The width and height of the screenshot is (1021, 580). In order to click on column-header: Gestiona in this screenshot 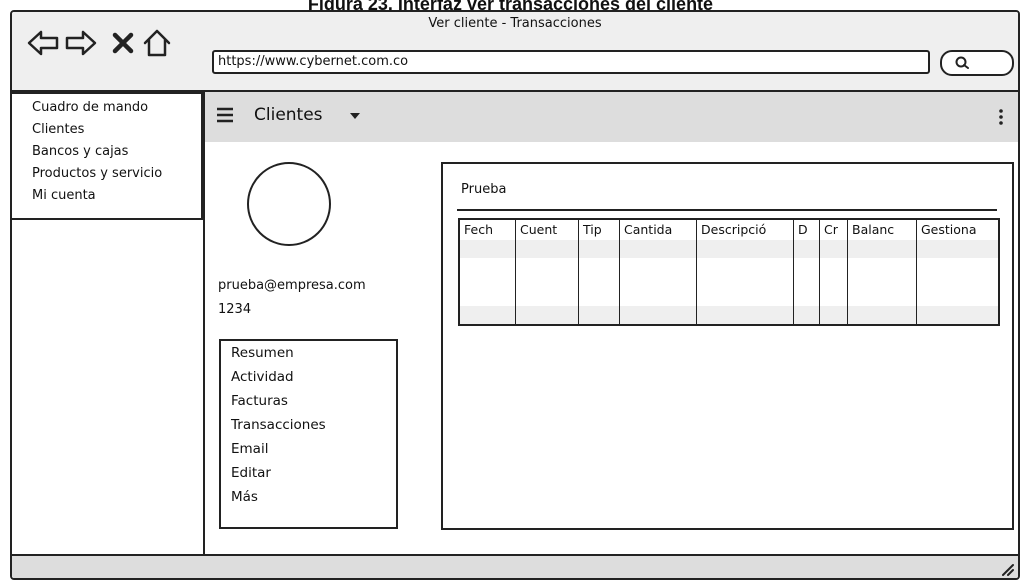, I will do `click(949, 229)`.